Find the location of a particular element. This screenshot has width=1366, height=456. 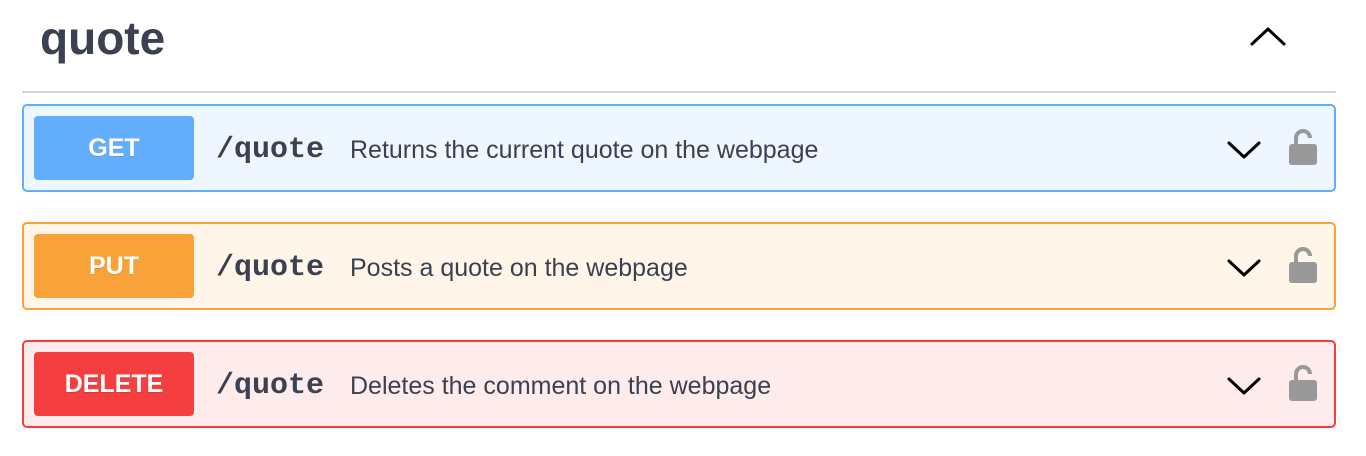

operation-summary: Posts a quote on the webpage is located at coordinates (519, 268).